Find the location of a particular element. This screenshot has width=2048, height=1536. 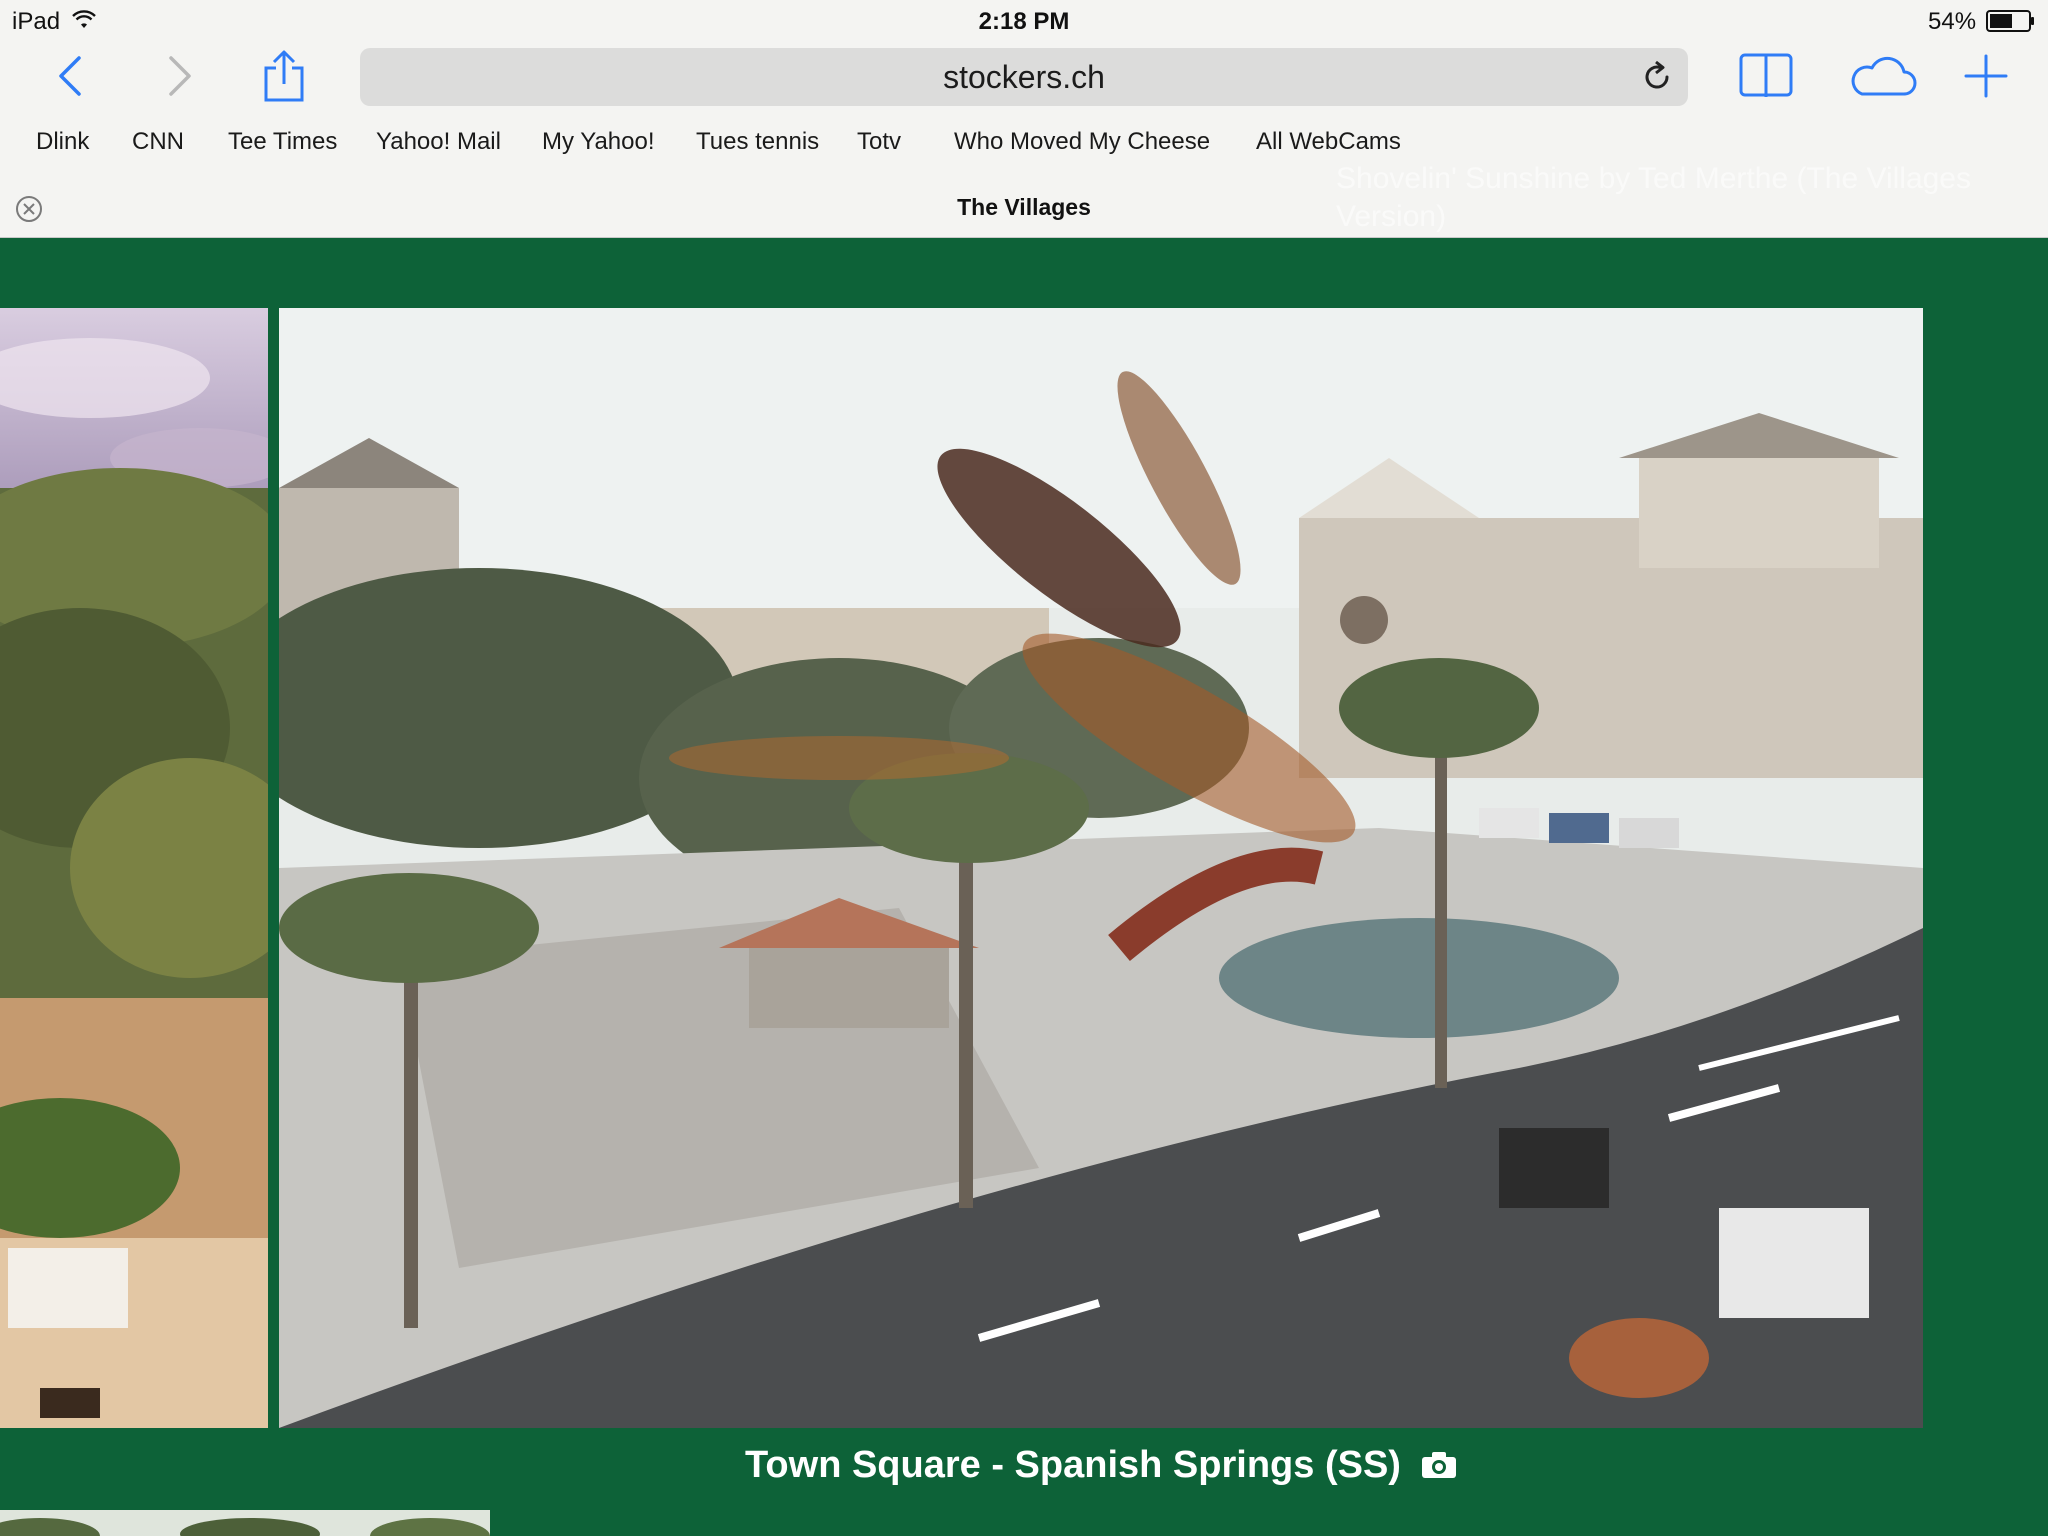

status-bar: iPad 2:18 PM 54% is located at coordinates (1024, 20).